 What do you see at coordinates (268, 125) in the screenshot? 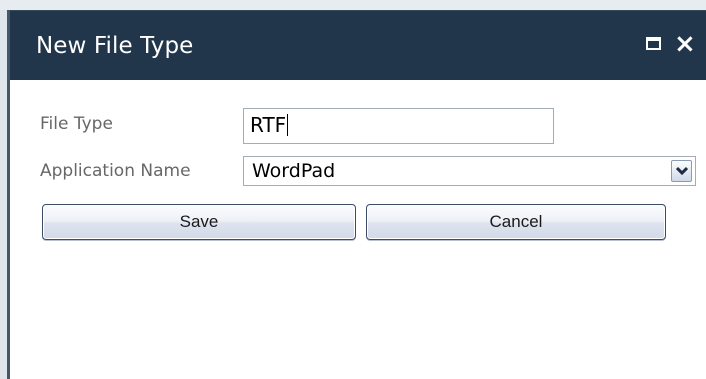
I see `file-type-value: RTF` at bounding box center [268, 125].